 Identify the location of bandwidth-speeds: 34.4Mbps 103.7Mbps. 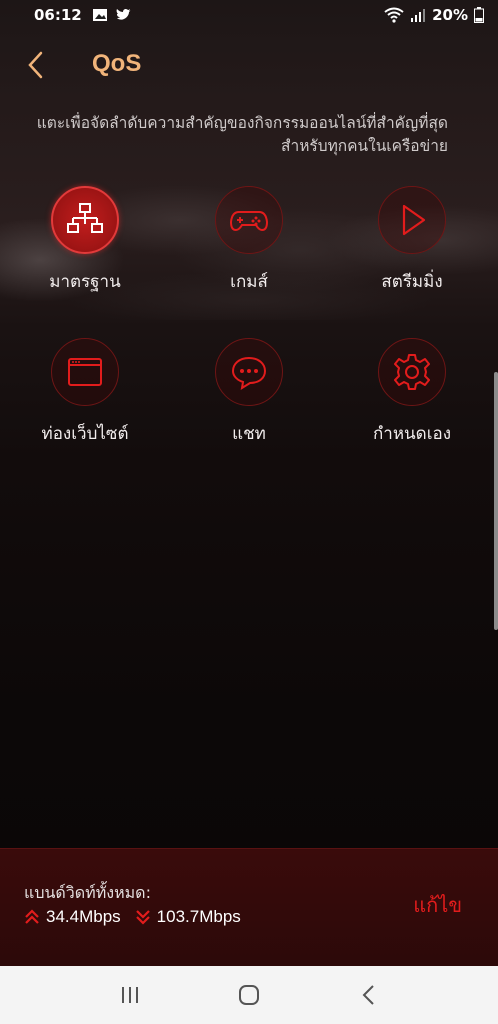
(132, 917).